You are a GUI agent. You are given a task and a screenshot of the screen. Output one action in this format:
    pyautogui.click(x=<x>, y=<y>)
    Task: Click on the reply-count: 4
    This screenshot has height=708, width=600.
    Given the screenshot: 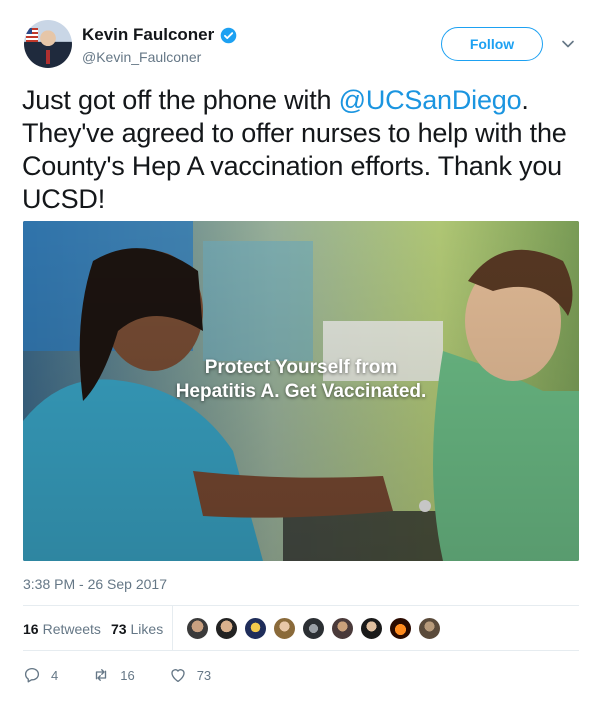 What is the action you would take?
    pyautogui.click(x=55, y=675)
    